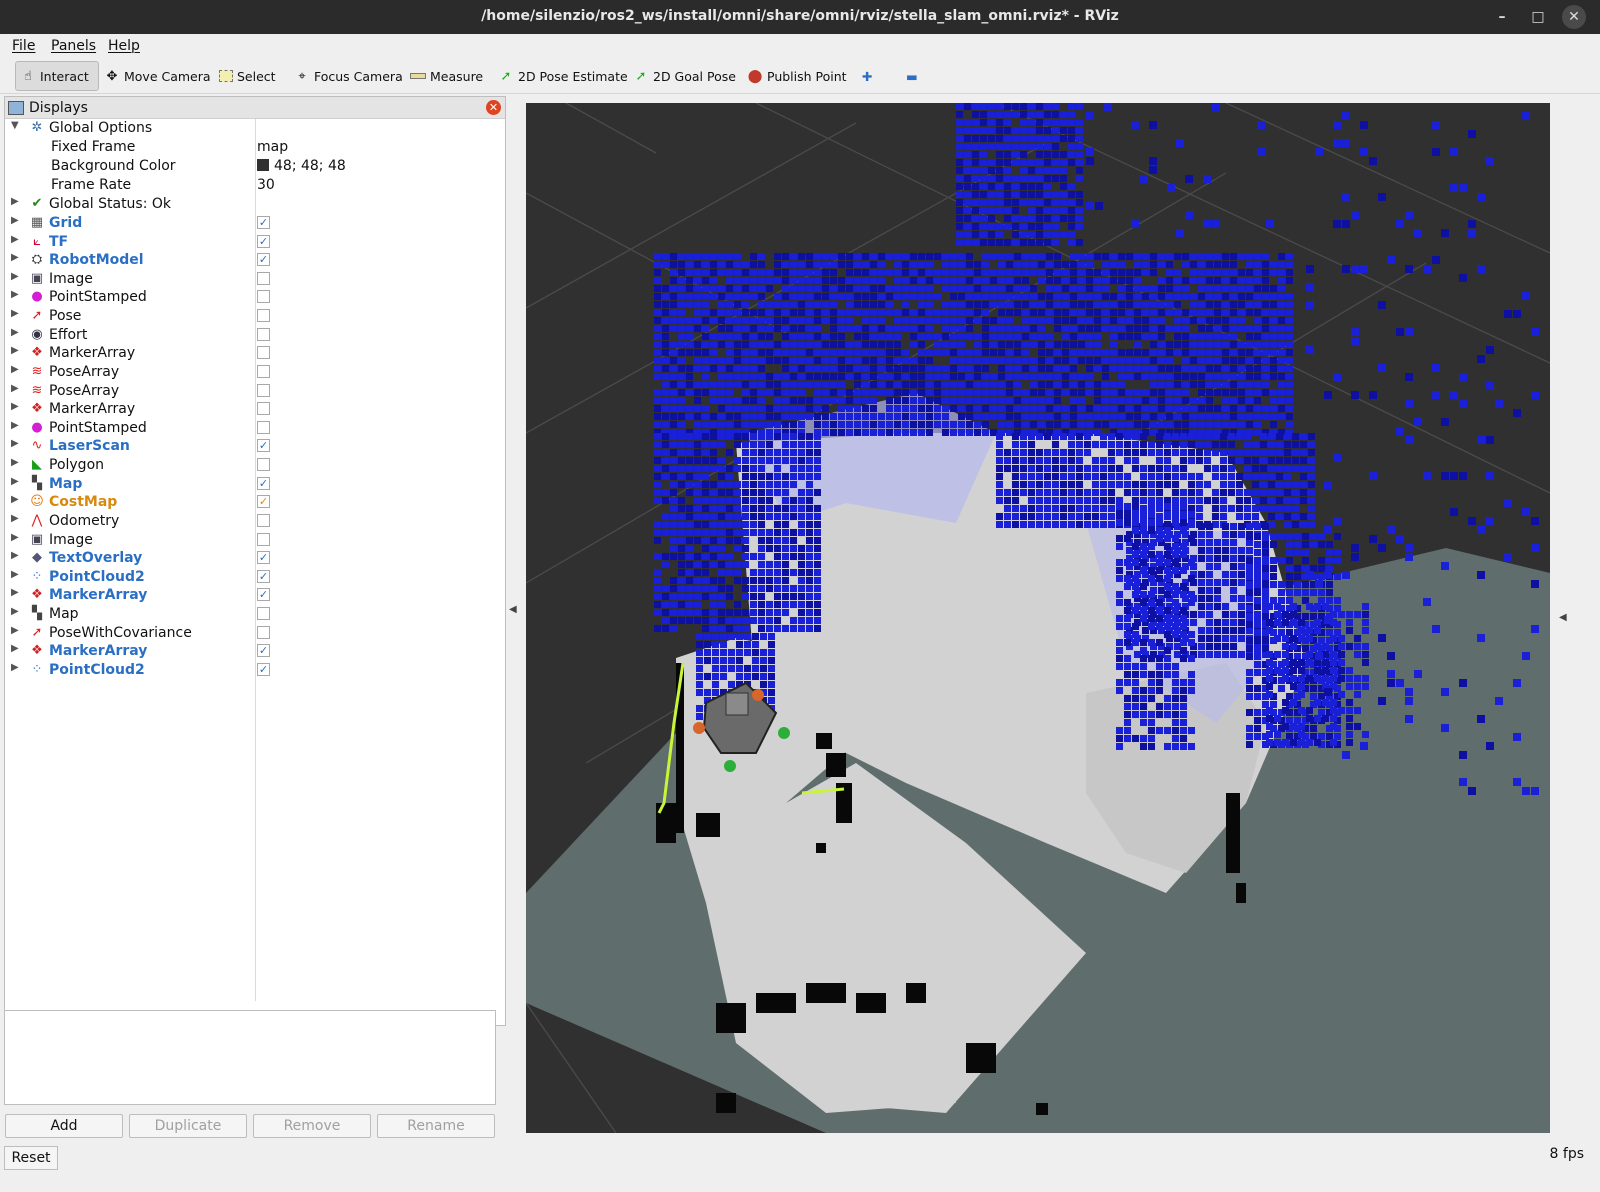  Describe the element at coordinates (912, 76) in the screenshot. I see `remove-tool-icon: ▬` at that location.